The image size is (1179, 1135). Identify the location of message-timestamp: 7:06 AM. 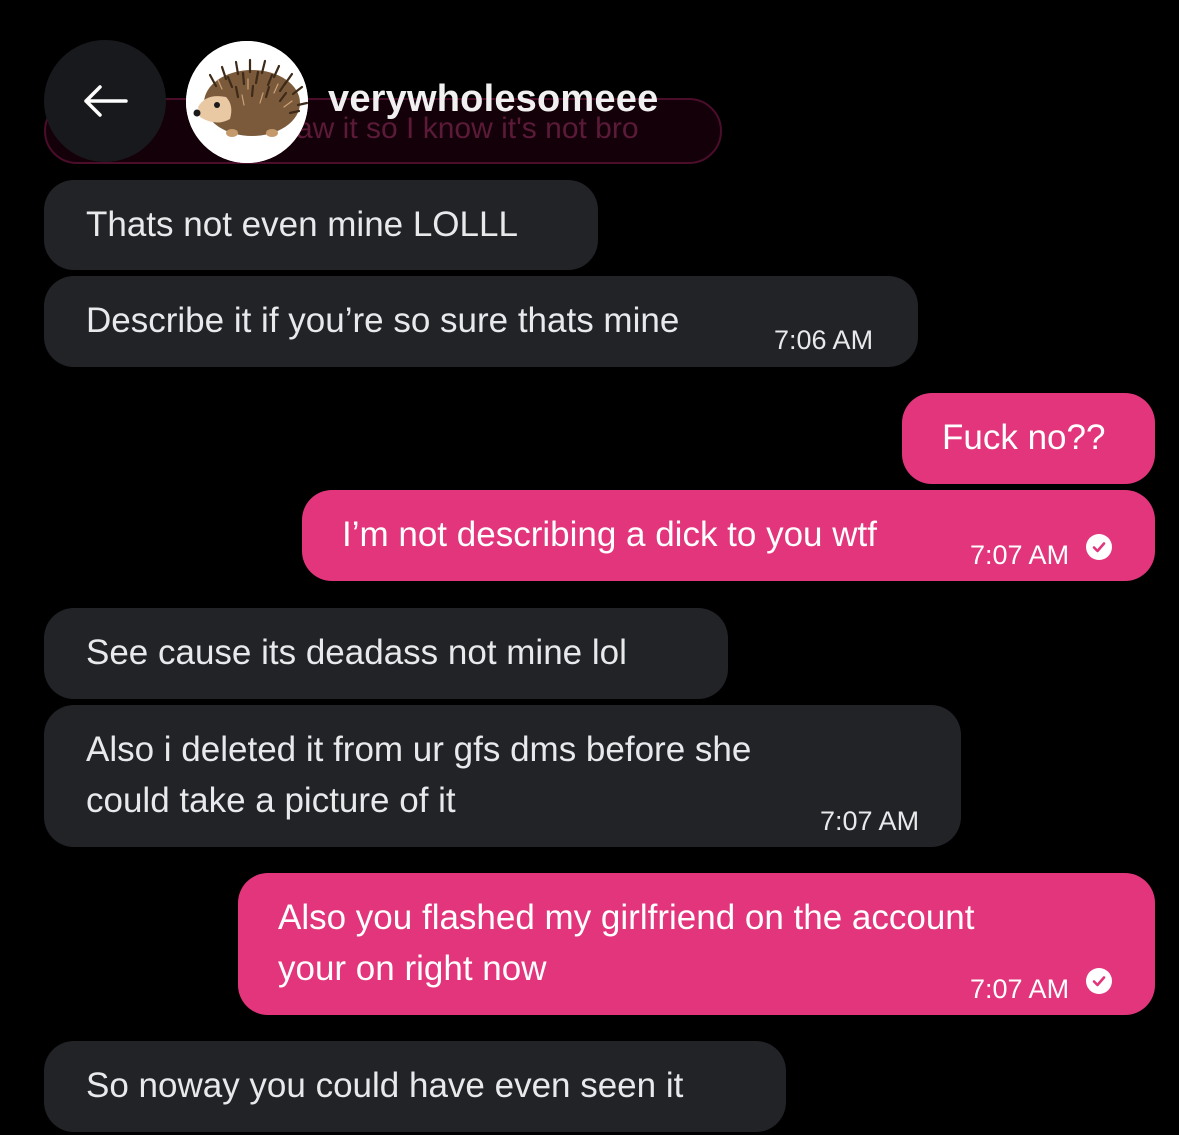
(824, 340).